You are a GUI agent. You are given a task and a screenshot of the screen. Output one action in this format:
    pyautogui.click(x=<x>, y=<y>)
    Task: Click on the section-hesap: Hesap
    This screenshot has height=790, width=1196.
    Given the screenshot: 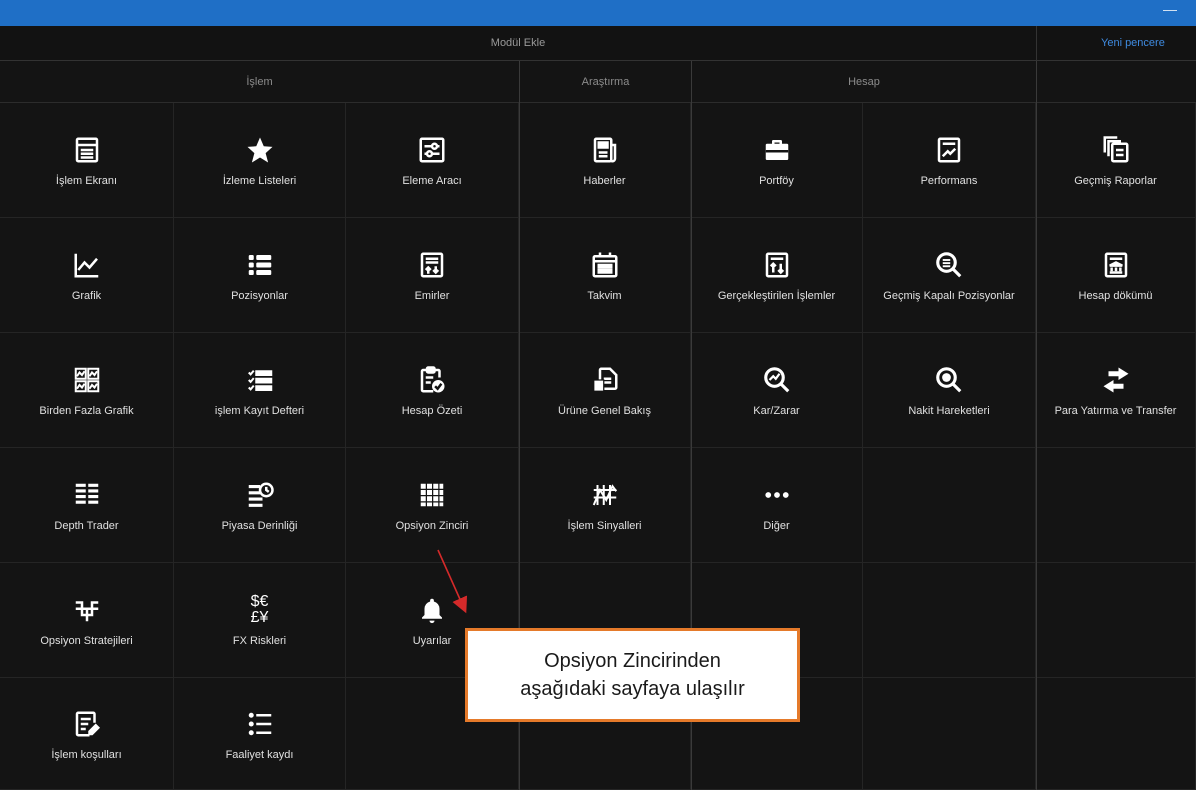 What is the action you would take?
    pyautogui.click(x=863, y=82)
    